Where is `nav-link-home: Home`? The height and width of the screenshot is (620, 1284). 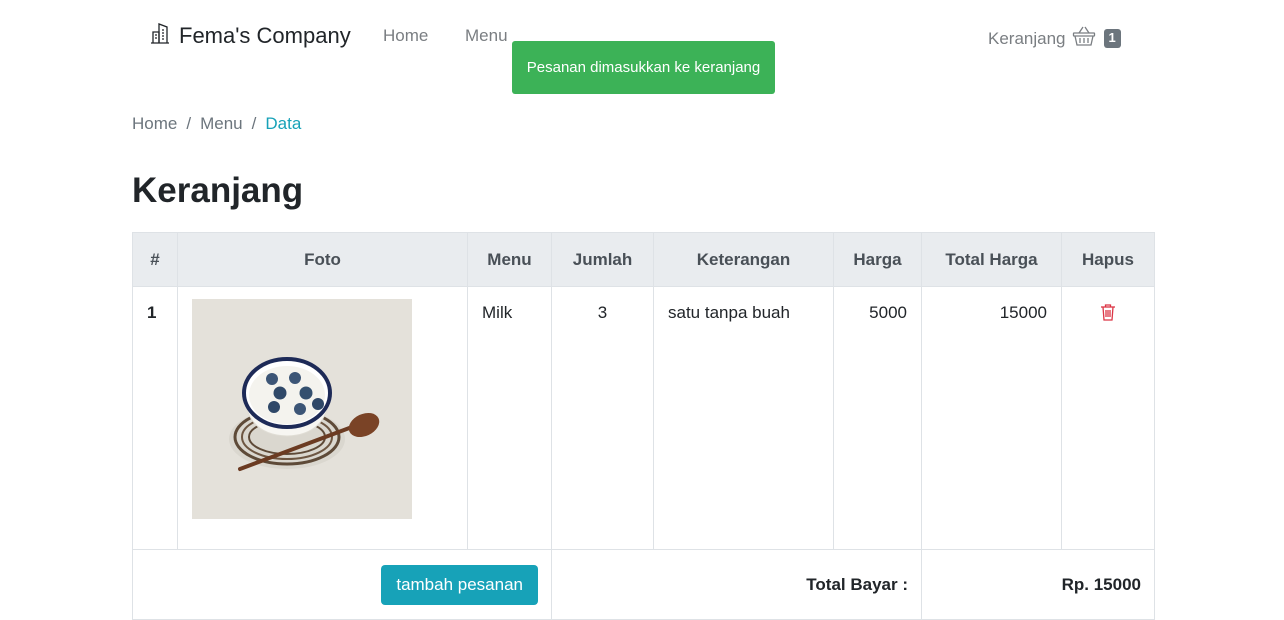
nav-link-home: Home is located at coordinates (405, 36).